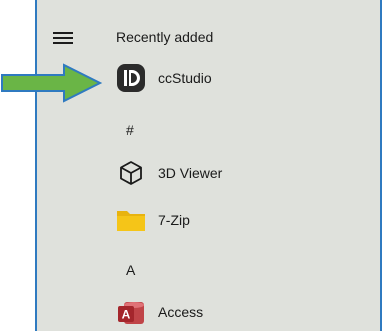 The width and height of the screenshot is (384, 331). What do you see at coordinates (181, 312) in the screenshot?
I see `app-label-access: Access` at bounding box center [181, 312].